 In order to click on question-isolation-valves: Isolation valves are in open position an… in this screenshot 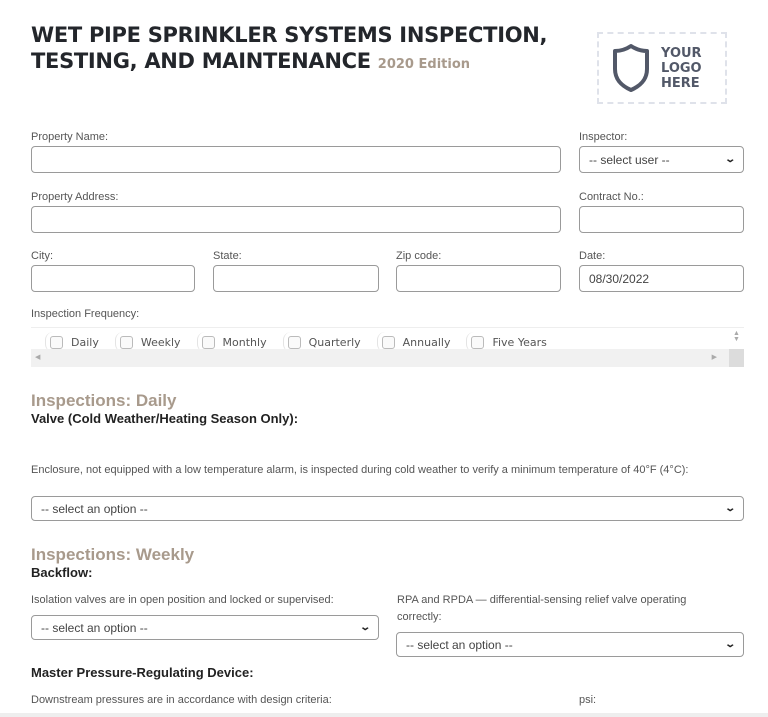, I will do `click(182, 600)`.